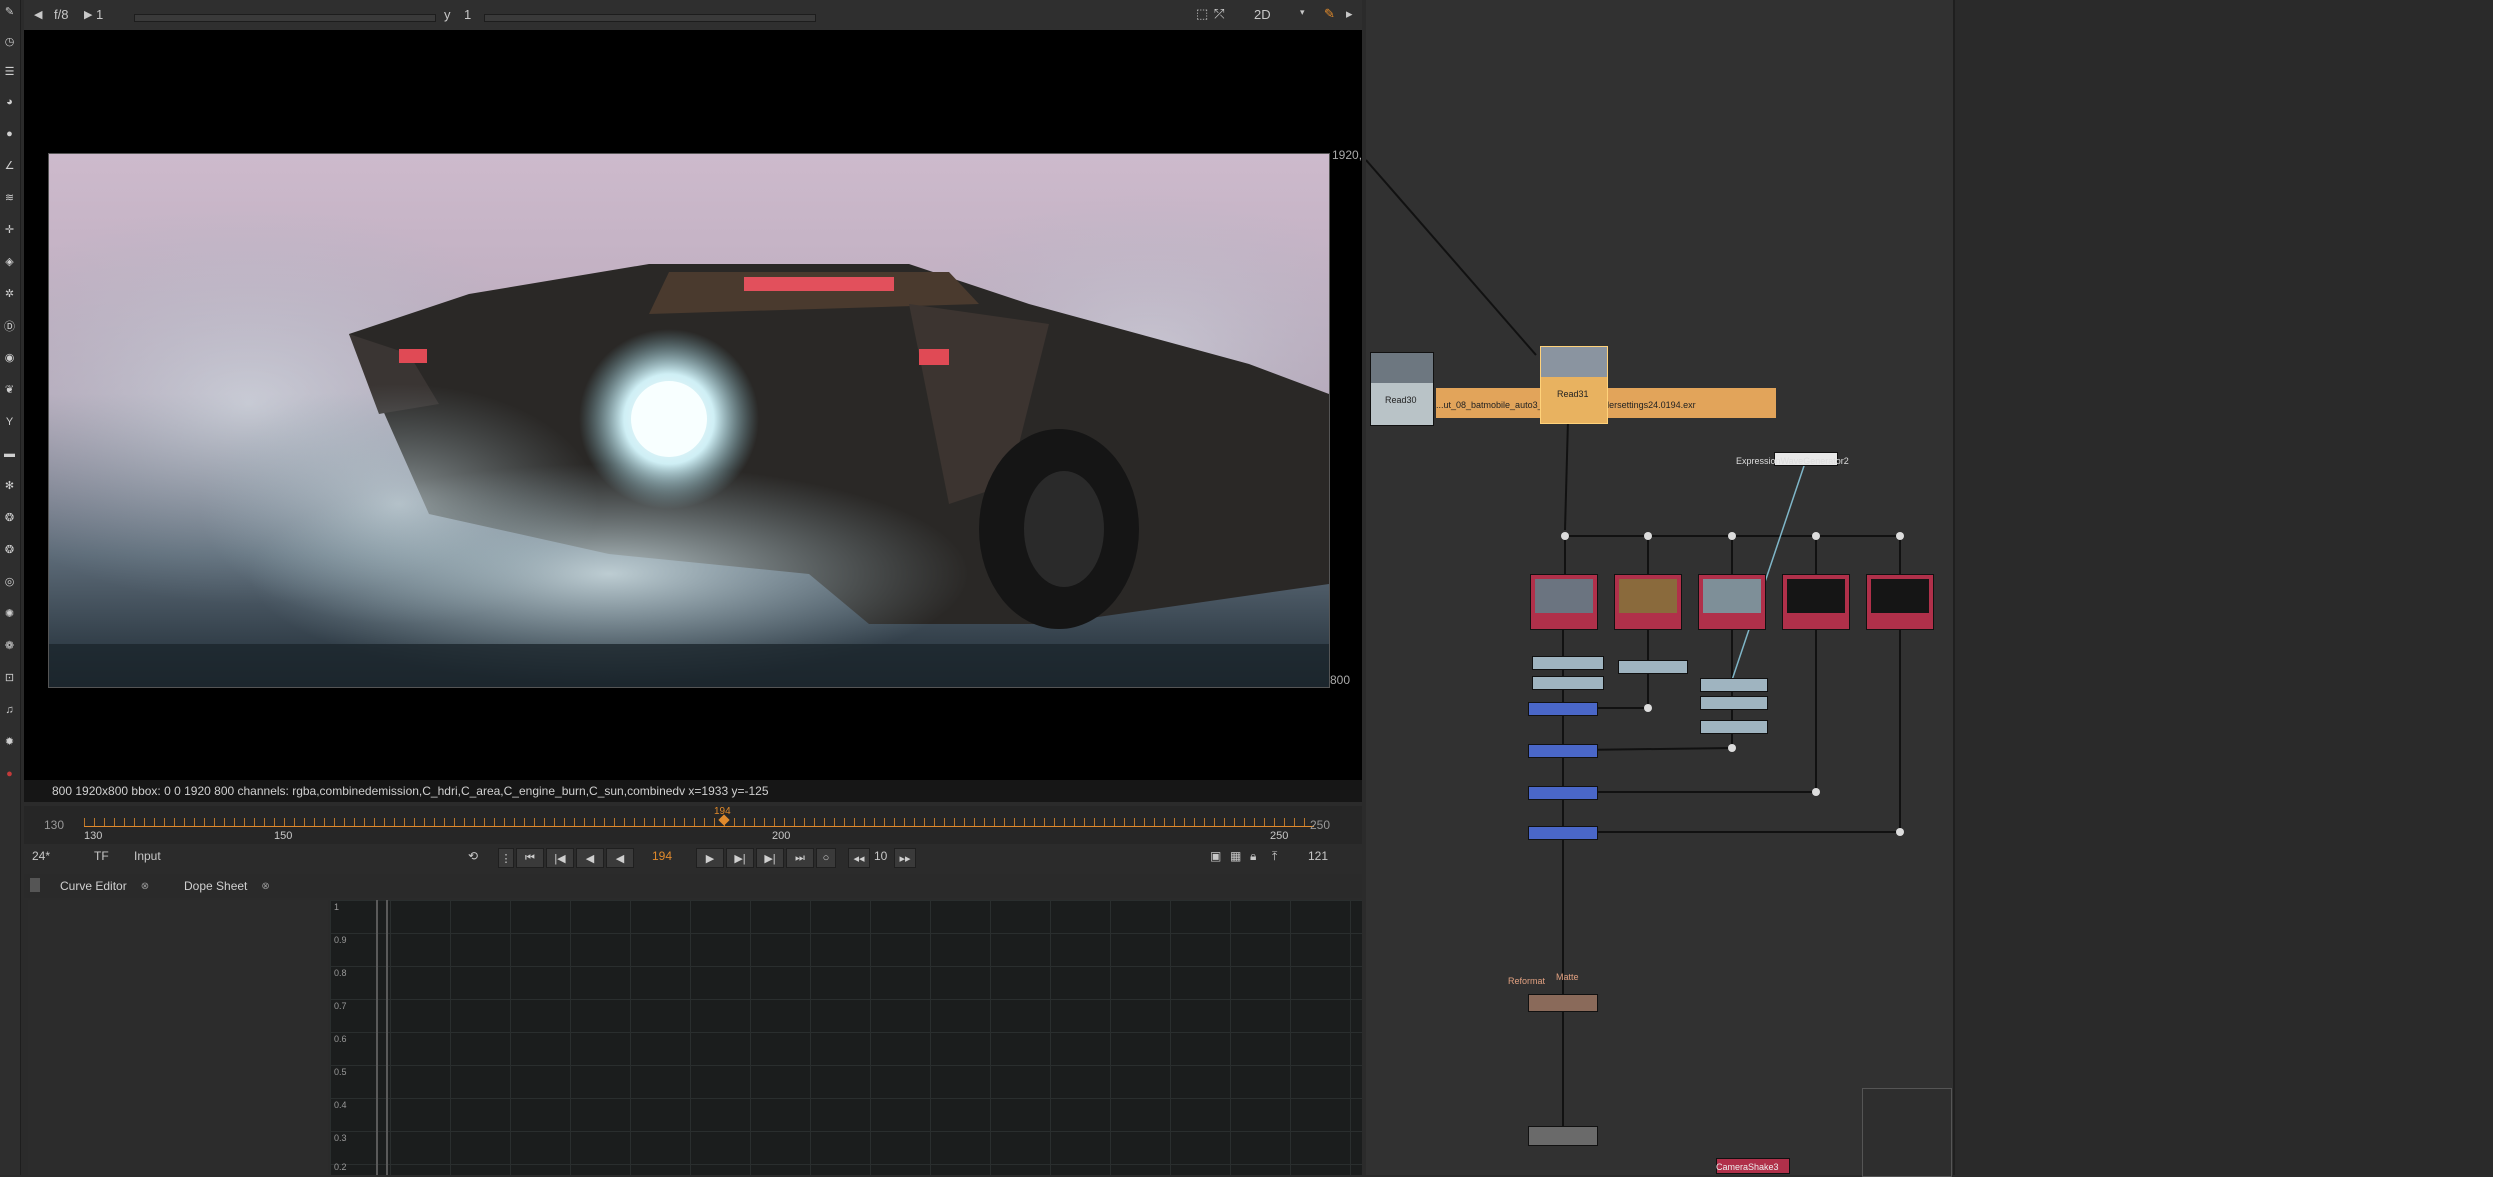 The image size is (2493, 1177). I want to click on timeline-start: 130, so click(54, 825).